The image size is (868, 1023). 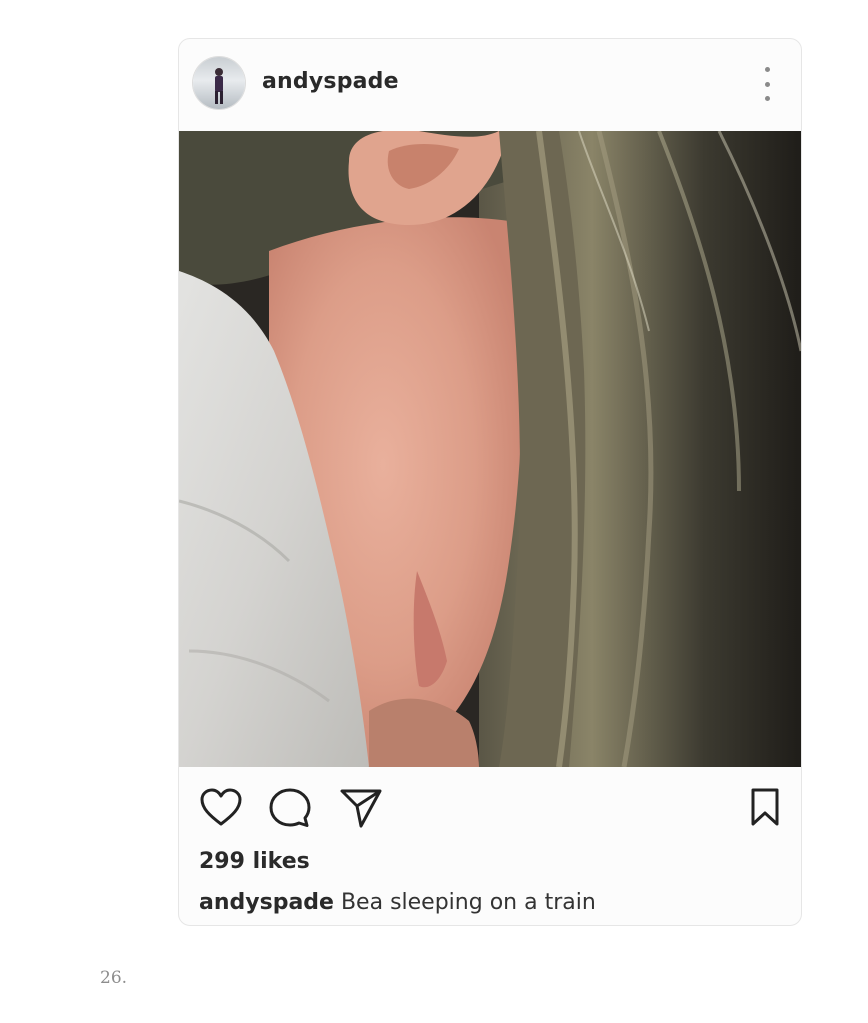 I want to click on post-caption: andyspade Bea sleeping on a train, so click(x=397, y=902).